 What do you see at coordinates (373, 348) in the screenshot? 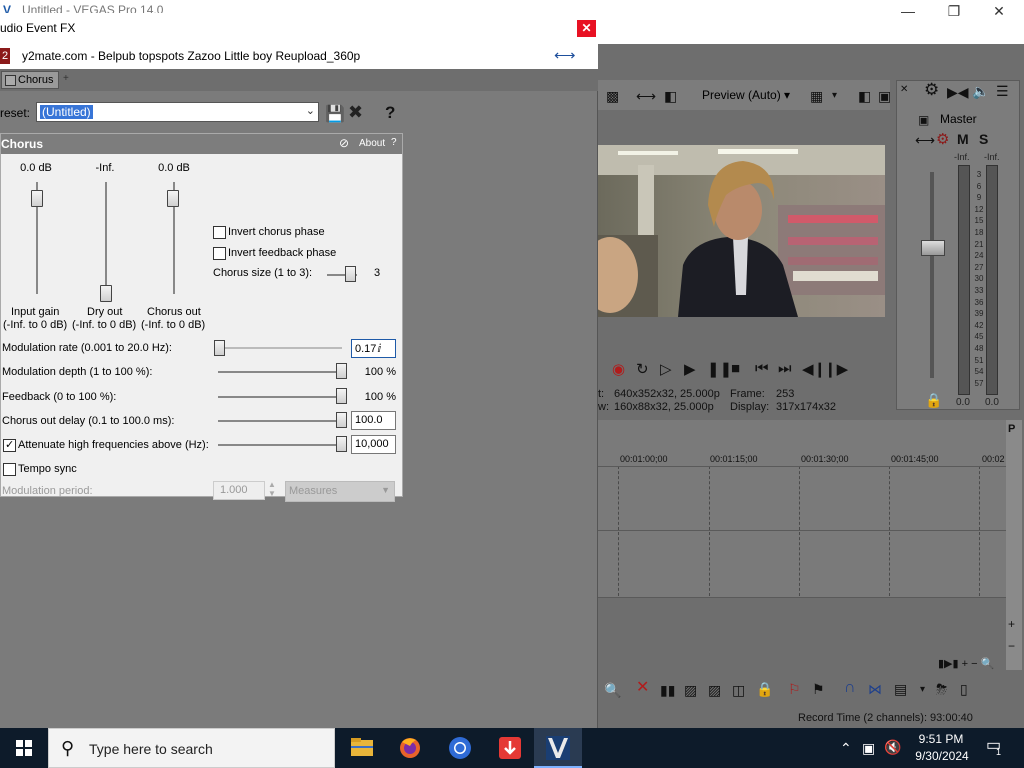
I see `modulation-rate-input: 0.17ⅈ` at bounding box center [373, 348].